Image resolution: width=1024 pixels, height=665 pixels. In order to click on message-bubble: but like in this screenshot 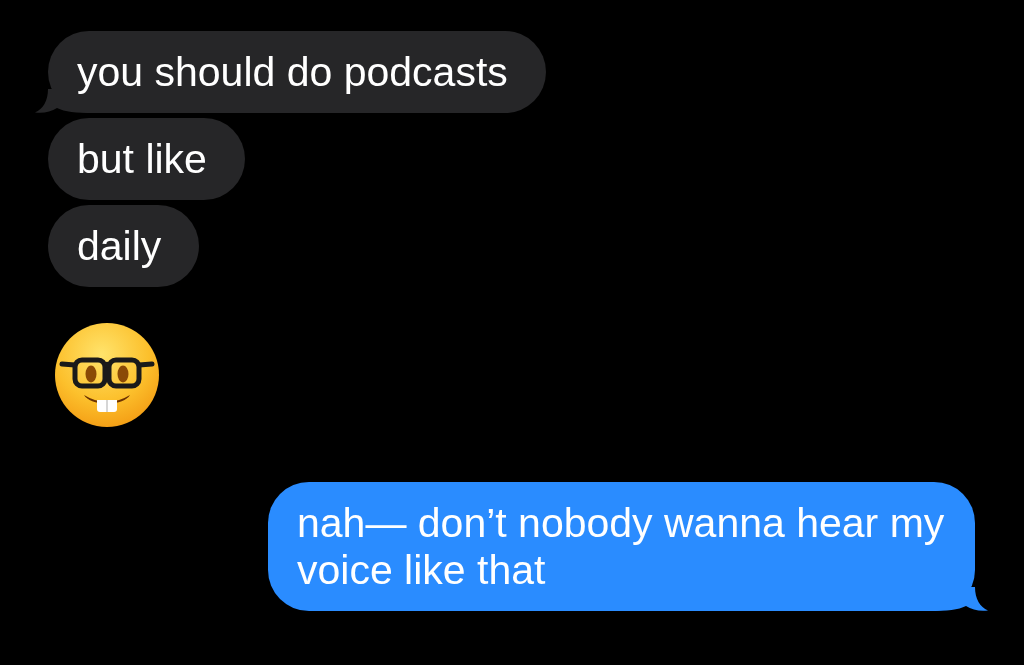, I will do `click(146, 159)`.